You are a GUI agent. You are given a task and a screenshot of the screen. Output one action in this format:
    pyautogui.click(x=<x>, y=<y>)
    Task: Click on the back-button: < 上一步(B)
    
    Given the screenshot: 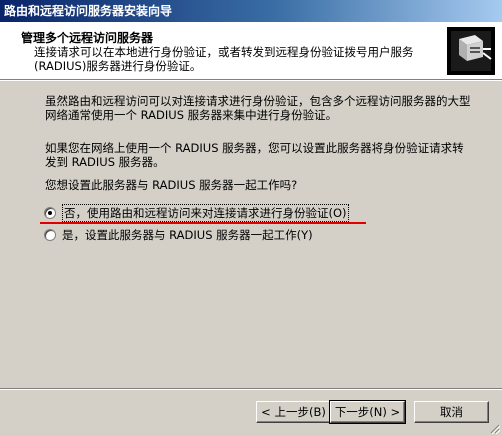 What is the action you would take?
    pyautogui.click(x=293, y=412)
    